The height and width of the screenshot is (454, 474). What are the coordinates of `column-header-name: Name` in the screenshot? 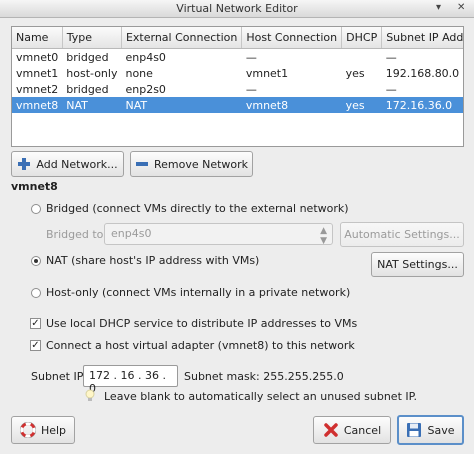 It's located at (37, 38).